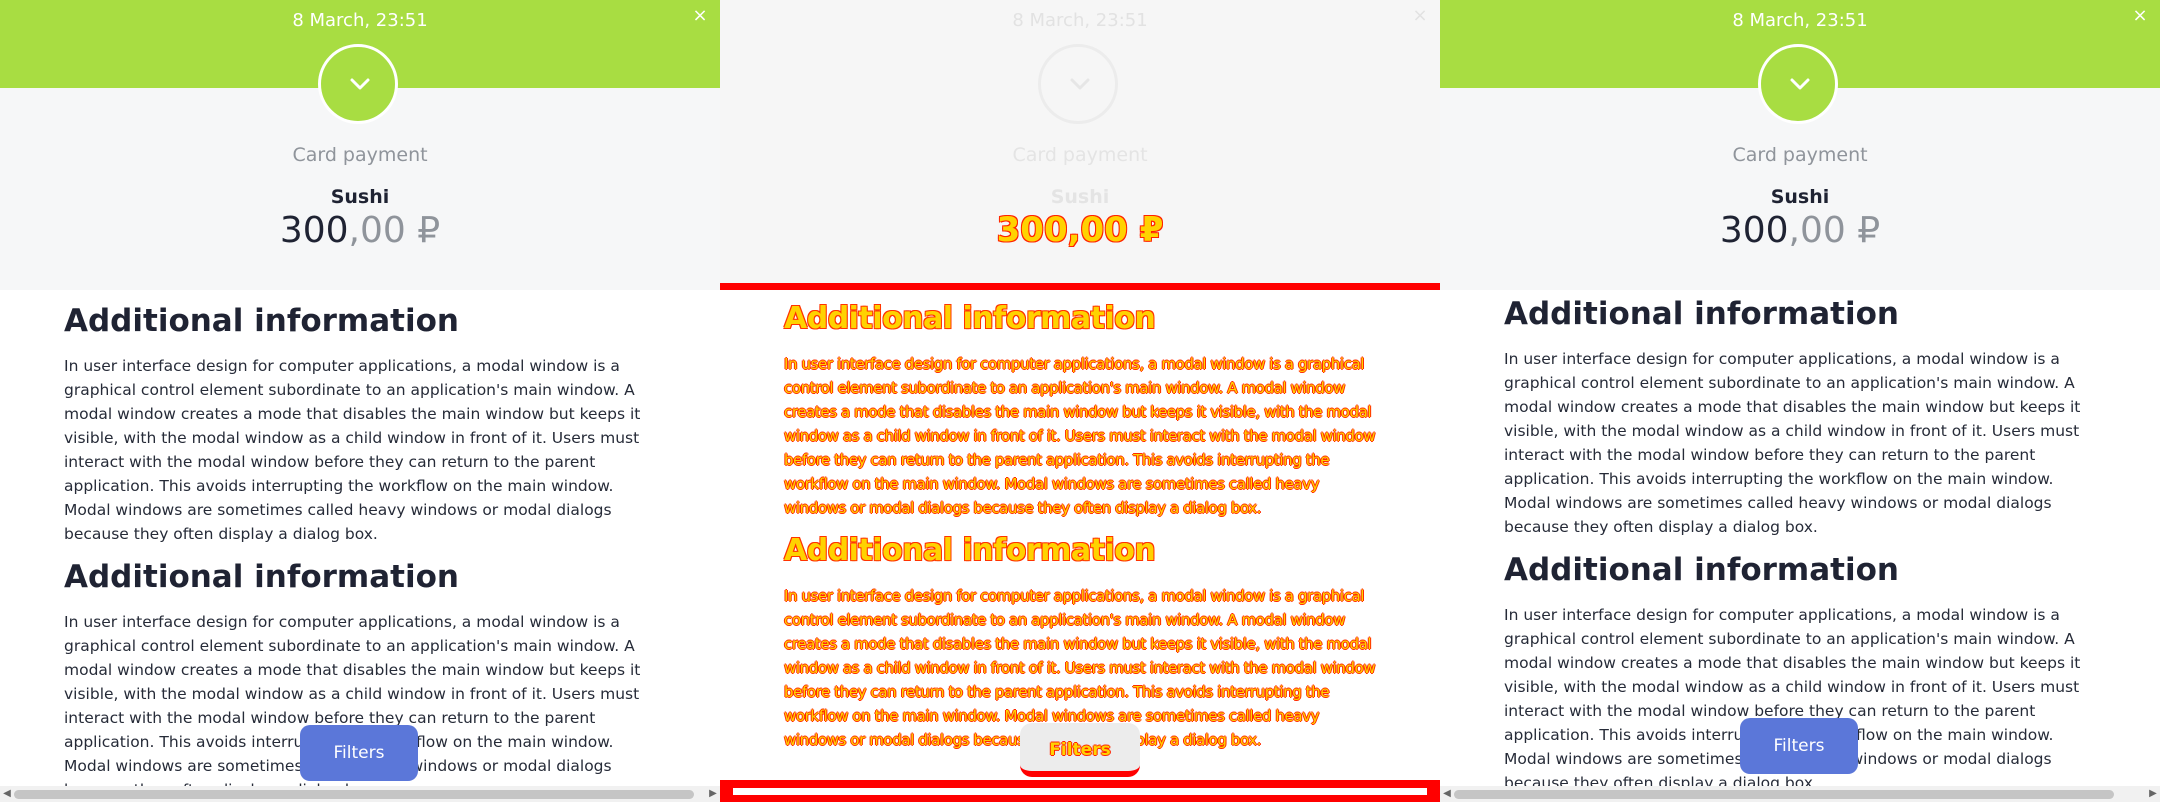 This screenshot has width=2160, height=802. I want to click on horizontal-scrollbar, so click(1080, 791).